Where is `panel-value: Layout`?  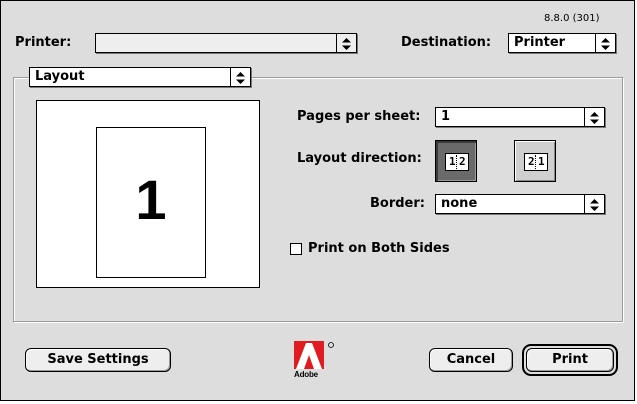
panel-value: Layout is located at coordinates (60, 76).